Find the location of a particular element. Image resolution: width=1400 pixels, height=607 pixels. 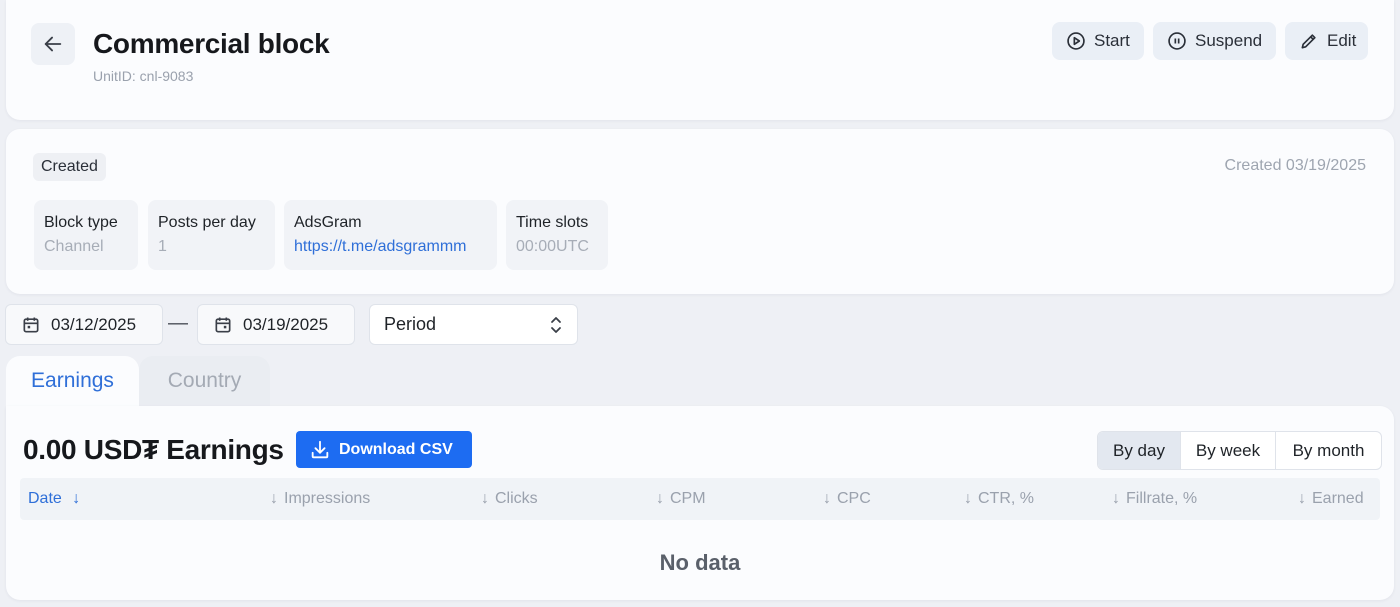

pause-circle-icon is located at coordinates (1177, 41).